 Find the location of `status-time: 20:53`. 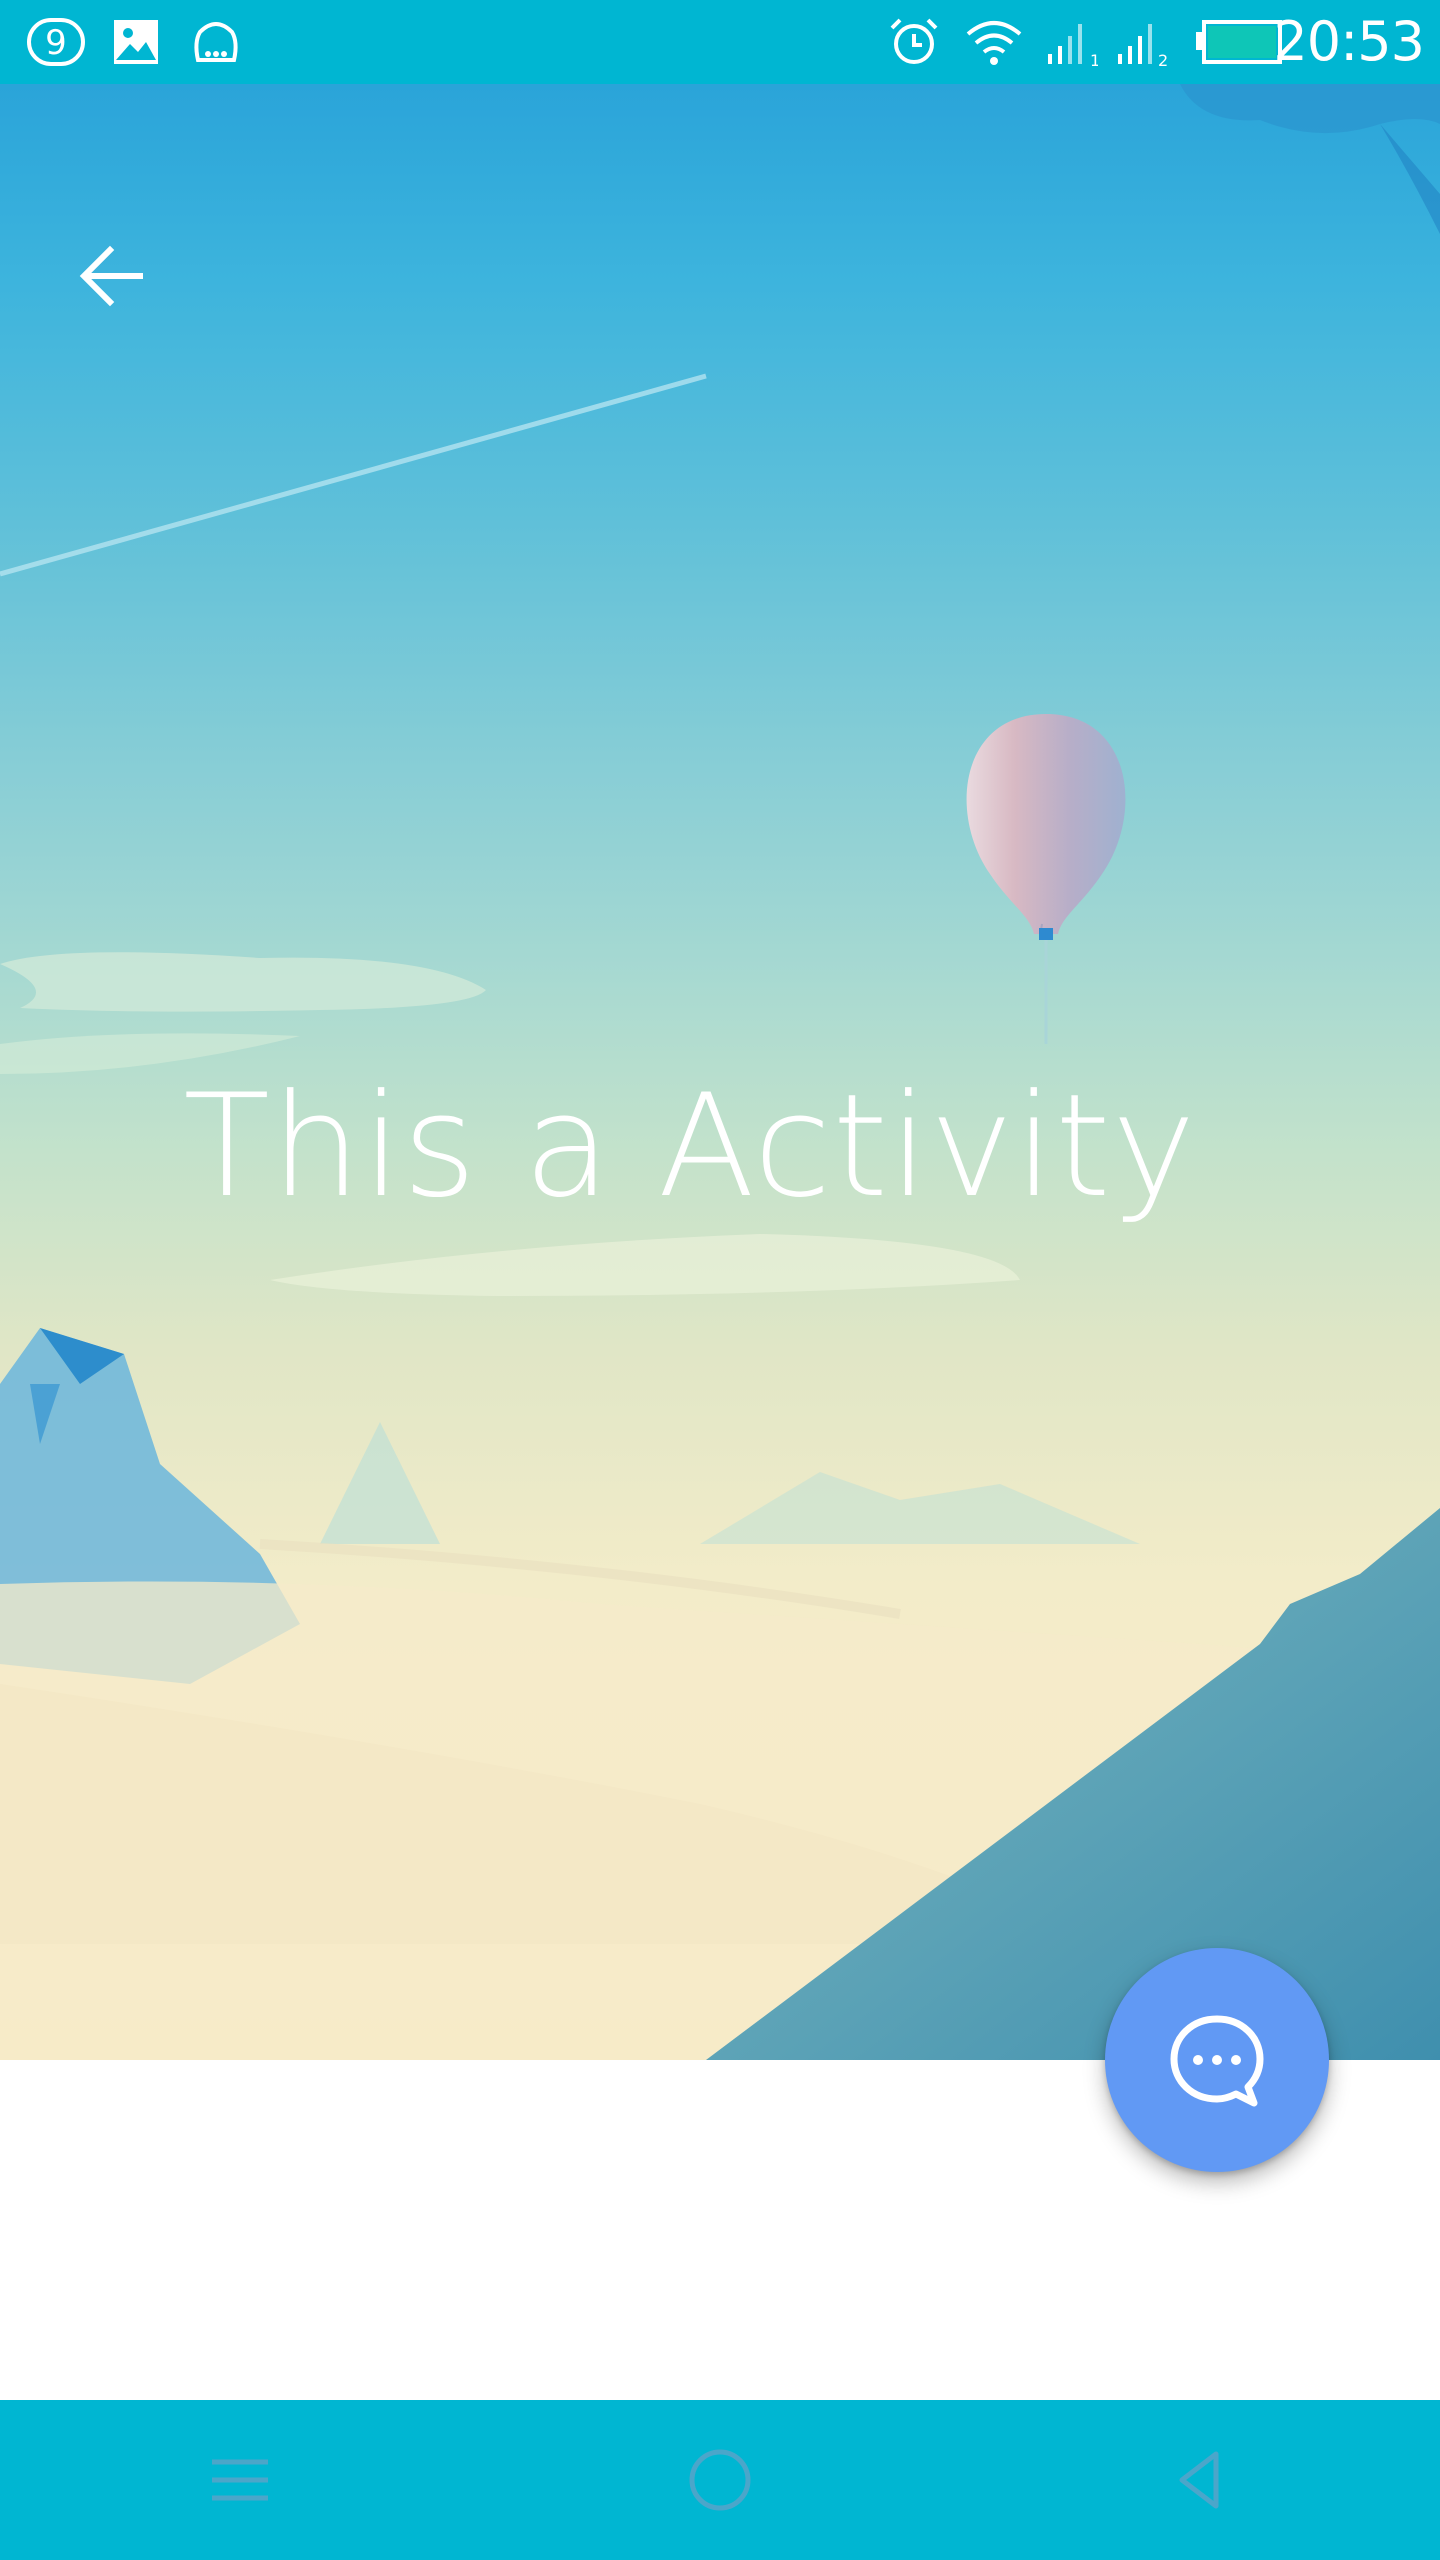

status-time: 20:53 is located at coordinates (1349, 41).